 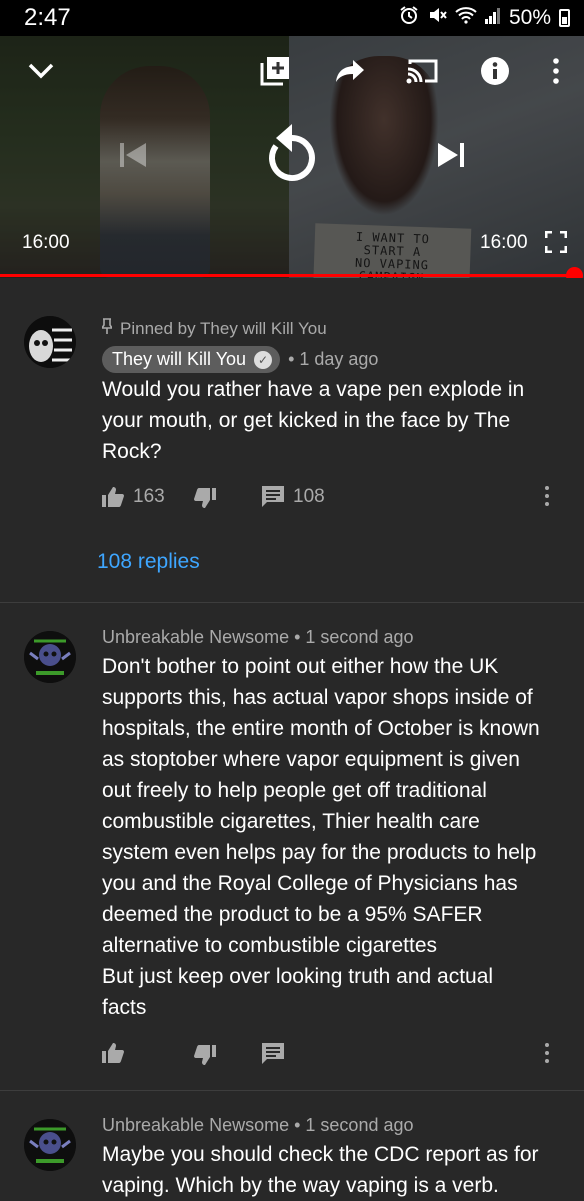 I want to click on verified-check-icon: ✓, so click(x=263, y=359).